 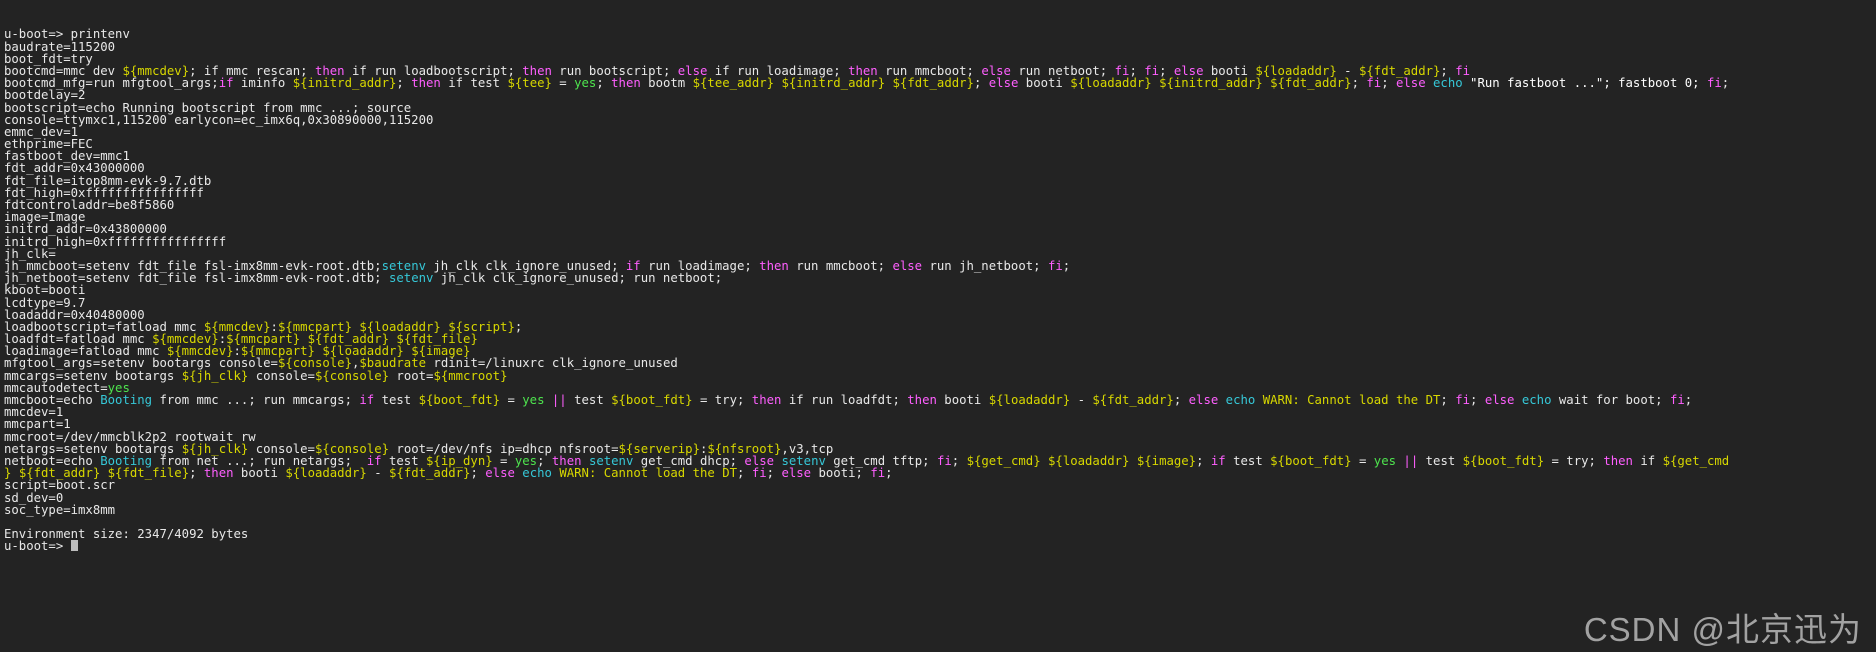 What do you see at coordinates (940, 510) in the screenshot?
I see `terminal-line: soc_type=imx8mm` at bounding box center [940, 510].